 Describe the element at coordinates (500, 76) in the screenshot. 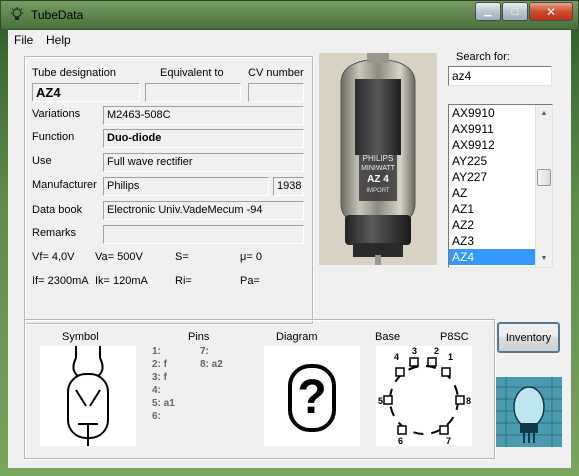

I see `search-input: az4` at that location.